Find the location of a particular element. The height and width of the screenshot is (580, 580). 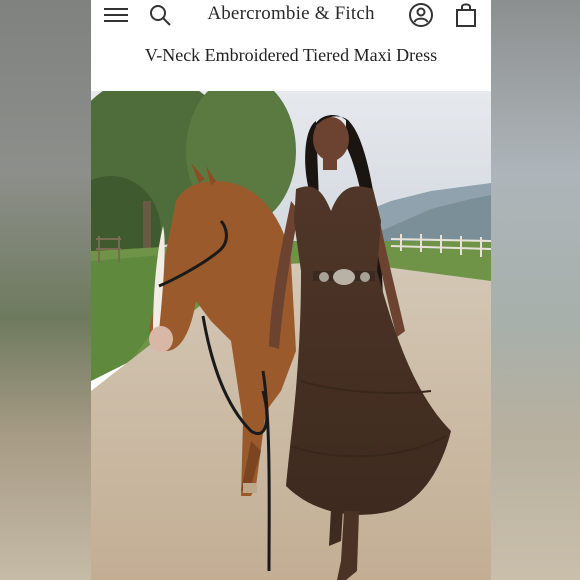

top-navigation-bar: Abercrombie & Fitch is located at coordinates (291, 15).